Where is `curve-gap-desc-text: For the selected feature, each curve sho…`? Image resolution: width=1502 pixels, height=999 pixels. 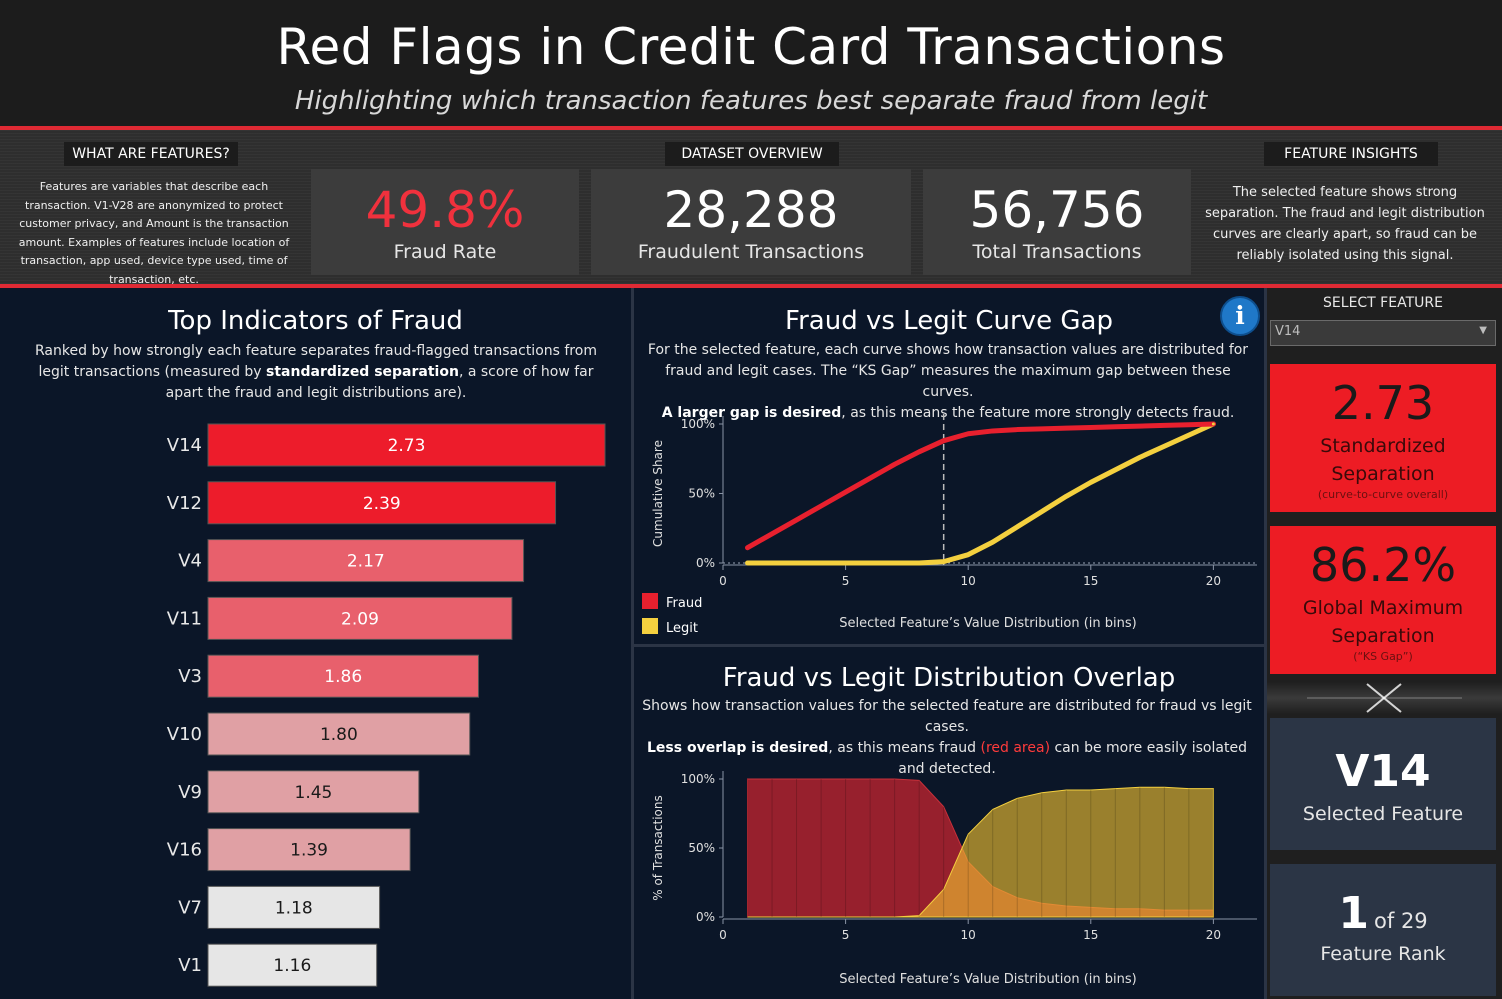 curve-gap-desc-text: For the selected feature, each curve sho… is located at coordinates (948, 371).